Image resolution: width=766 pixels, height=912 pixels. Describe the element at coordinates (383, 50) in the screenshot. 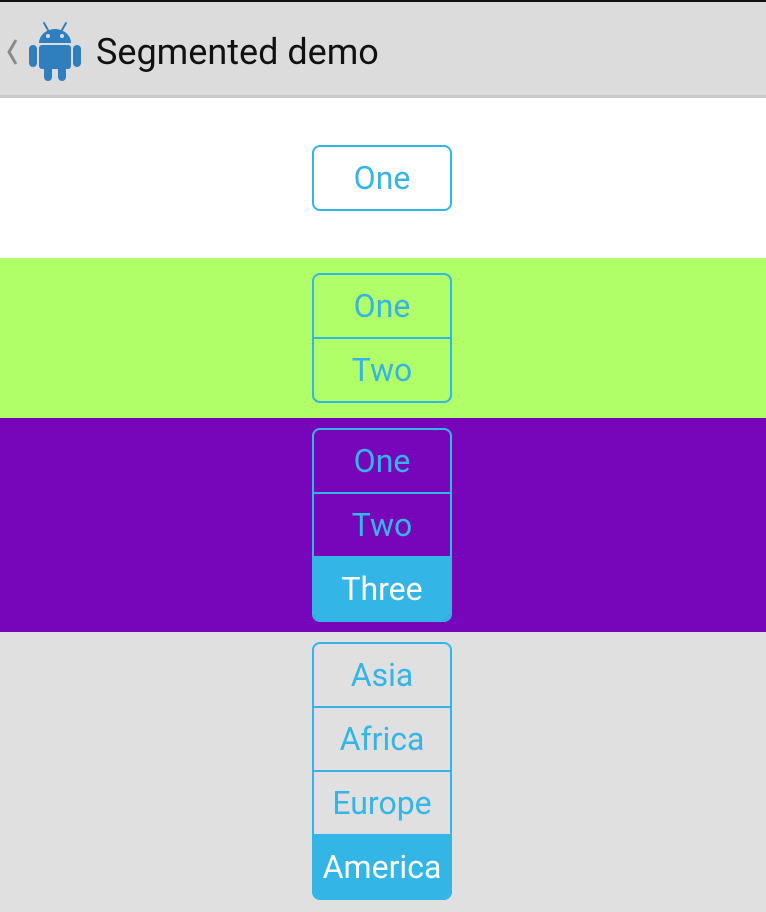

I see `action-bar: Segmented demo` at that location.